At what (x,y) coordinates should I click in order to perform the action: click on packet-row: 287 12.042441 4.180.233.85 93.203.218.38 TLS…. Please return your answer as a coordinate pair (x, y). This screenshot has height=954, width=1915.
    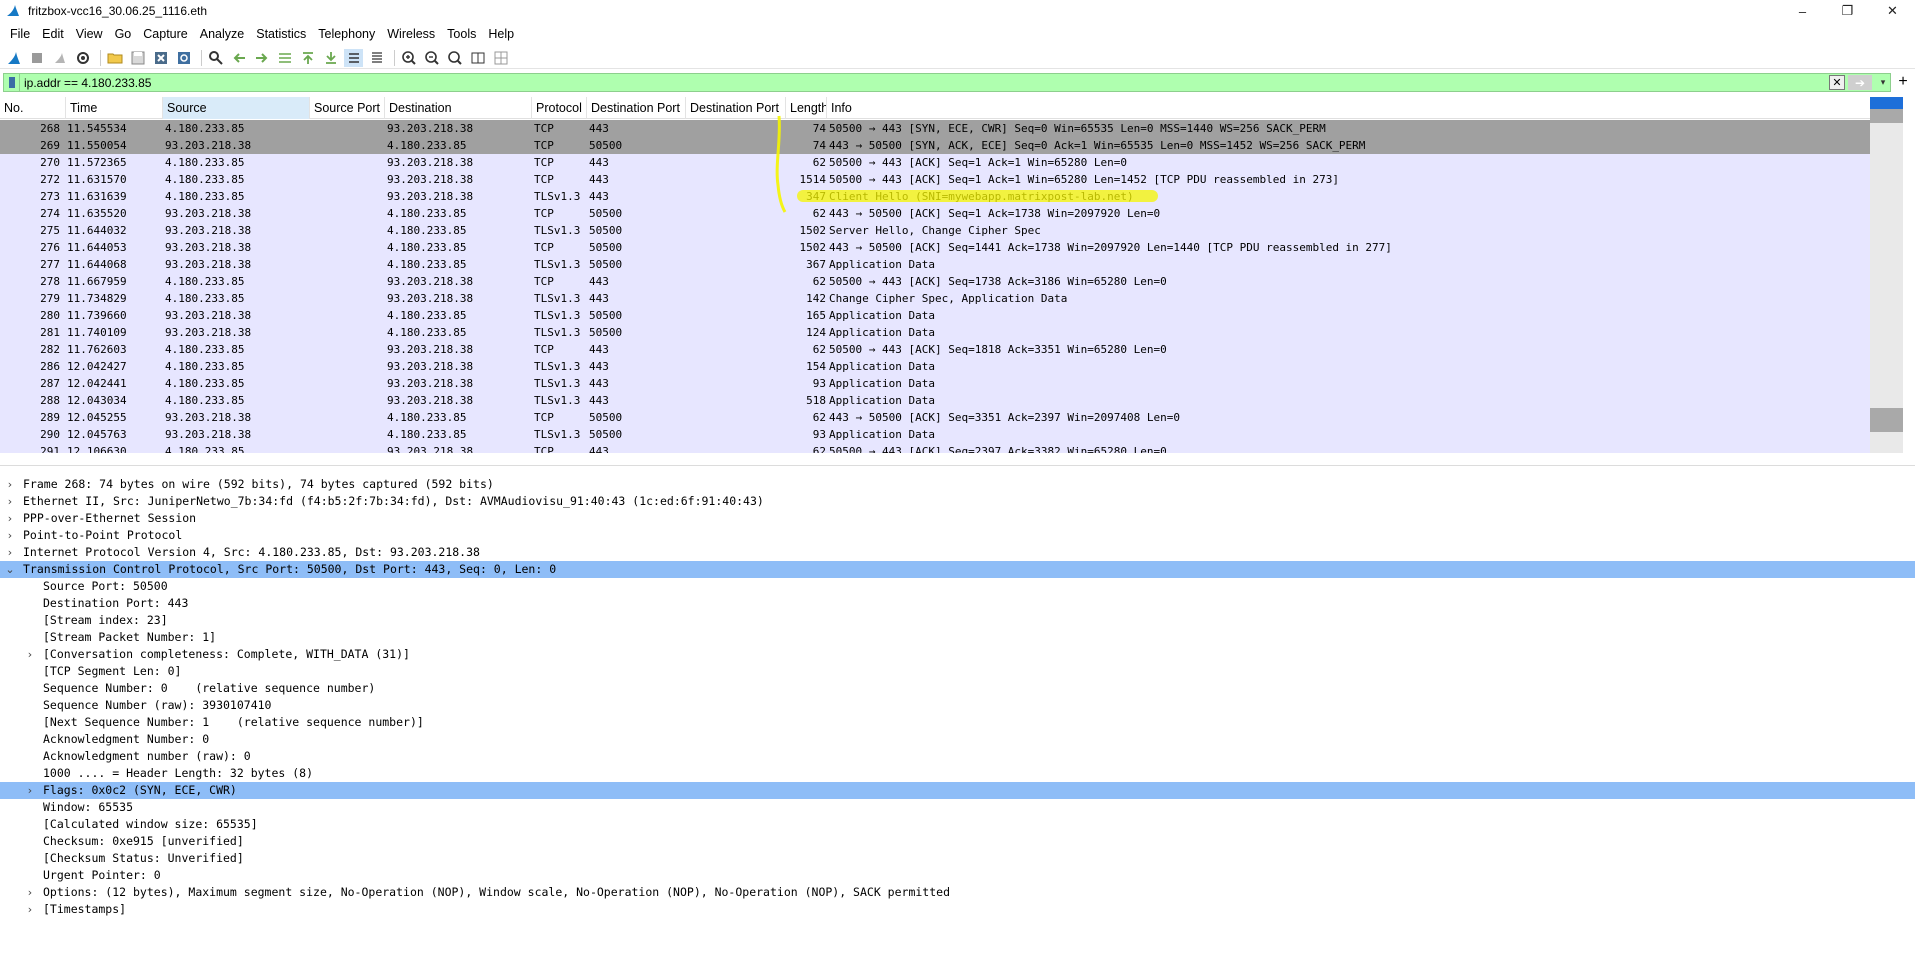
    Looking at the image, I should click on (935, 383).